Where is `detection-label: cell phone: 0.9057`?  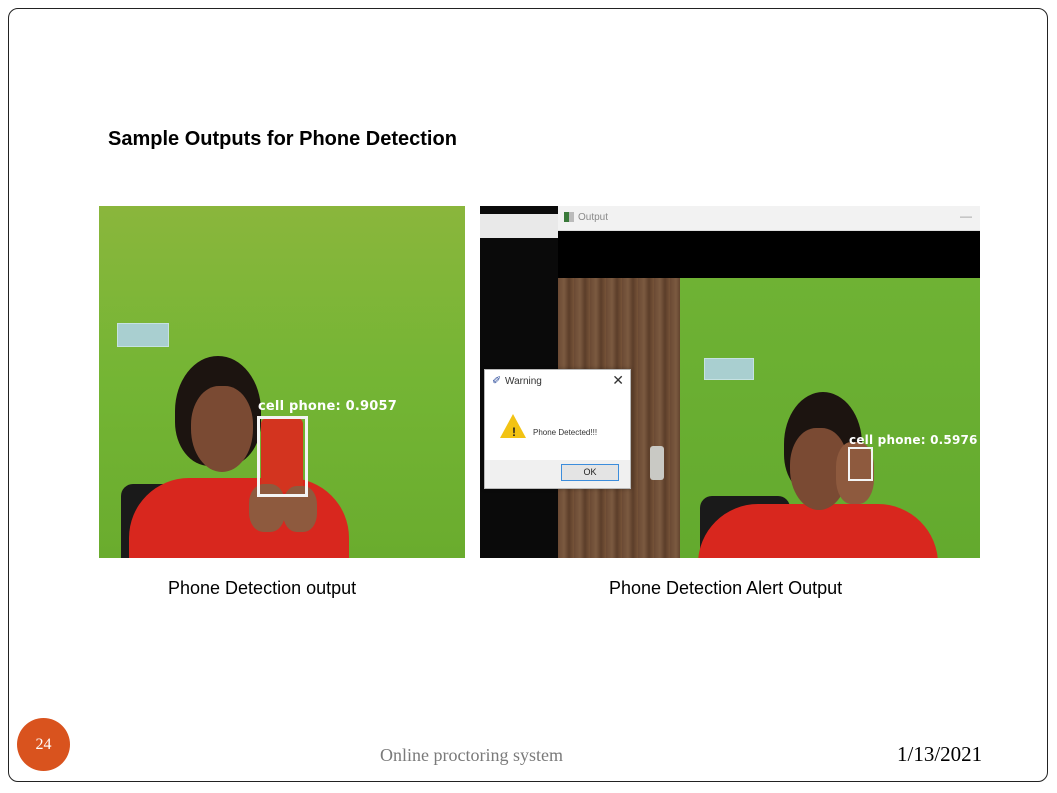
detection-label: cell phone: 0.9057 is located at coordinates (328, 406).